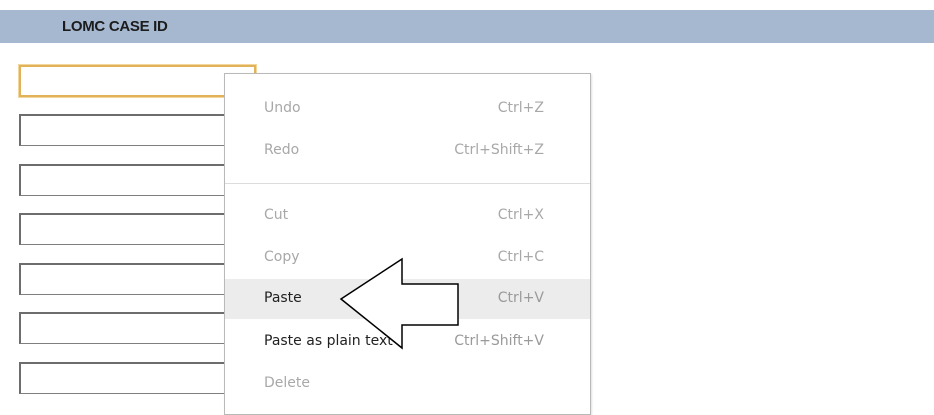  Describe the element at coordinates (328, 341) in the screenshot. I see `menu-item-label: Paste as plain text` at that location.